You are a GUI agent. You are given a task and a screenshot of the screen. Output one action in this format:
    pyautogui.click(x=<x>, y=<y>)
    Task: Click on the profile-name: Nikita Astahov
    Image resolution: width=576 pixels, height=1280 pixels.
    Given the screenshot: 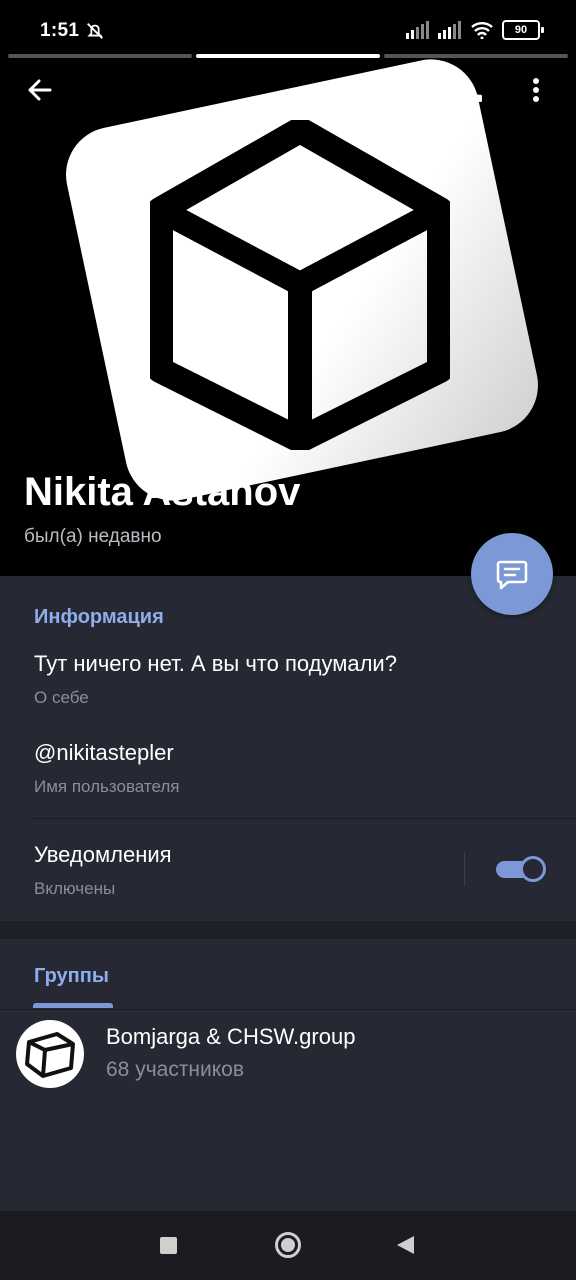 What is the action you would take?
    pyautogui.click(x=162, y=492)
    